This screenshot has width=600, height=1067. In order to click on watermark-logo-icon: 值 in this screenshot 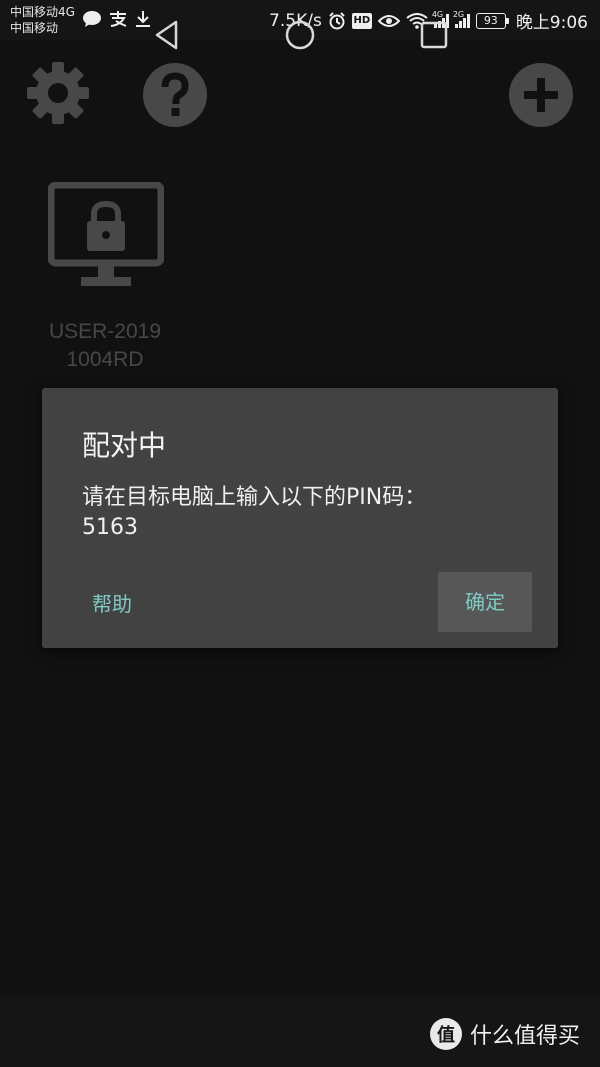, I will do `click(446, 1034)`.